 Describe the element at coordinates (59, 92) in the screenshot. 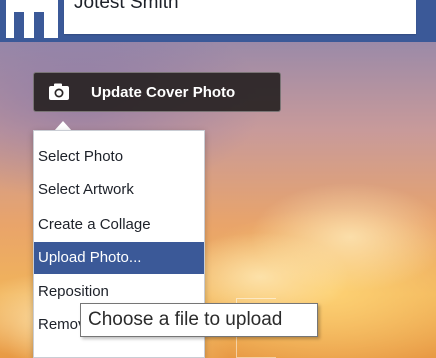

I see `camera-icon` at that location.